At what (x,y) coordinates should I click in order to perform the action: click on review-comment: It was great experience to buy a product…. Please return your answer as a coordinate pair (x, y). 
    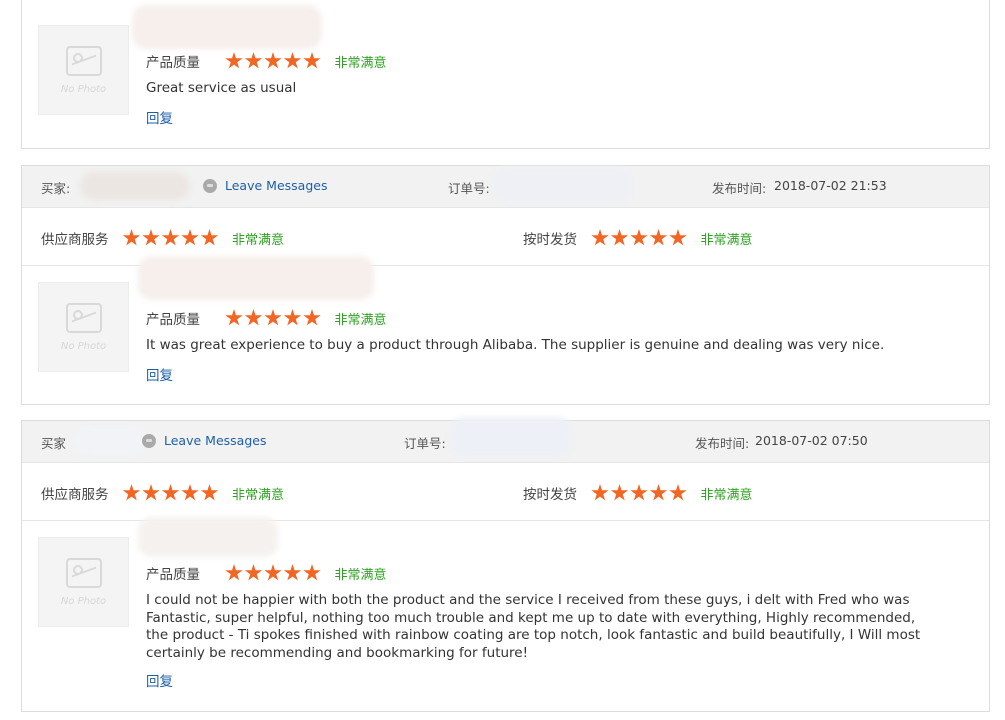
    Looking at the image, I should click on (515, 345).